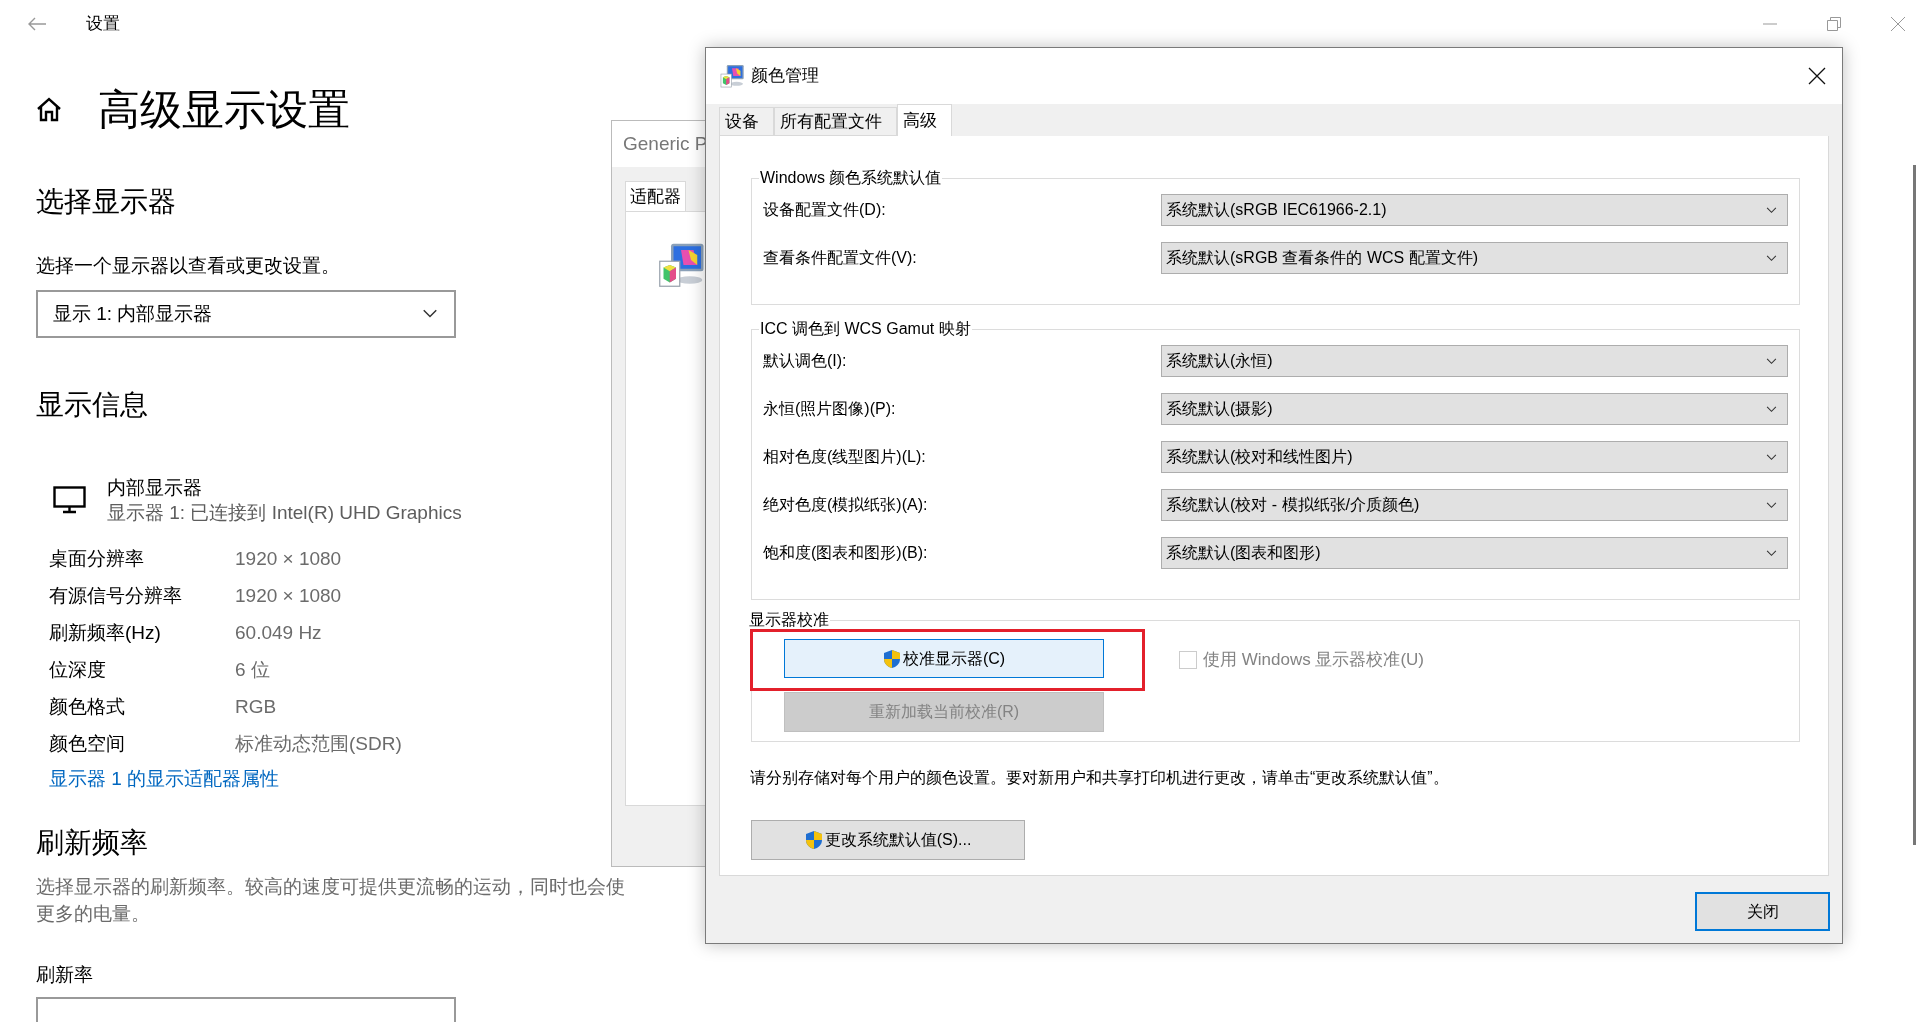 The image size is (1920, 1022). What do you see at coordinates (835, 121) in the screenshot?
I see `tab: 所有配置文件` at bounding box center [835, 121].